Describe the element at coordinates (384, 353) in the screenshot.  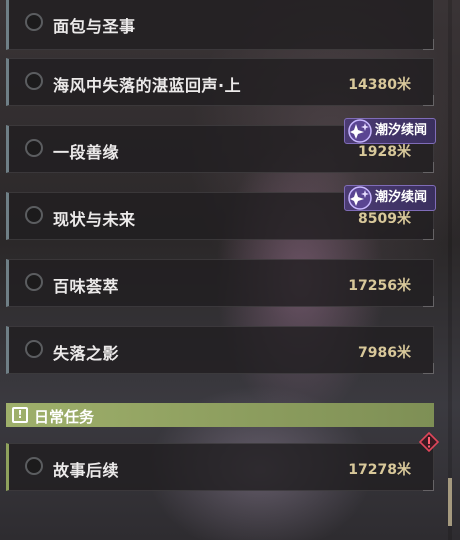
I see `quest-distance: 7986米` at that location.